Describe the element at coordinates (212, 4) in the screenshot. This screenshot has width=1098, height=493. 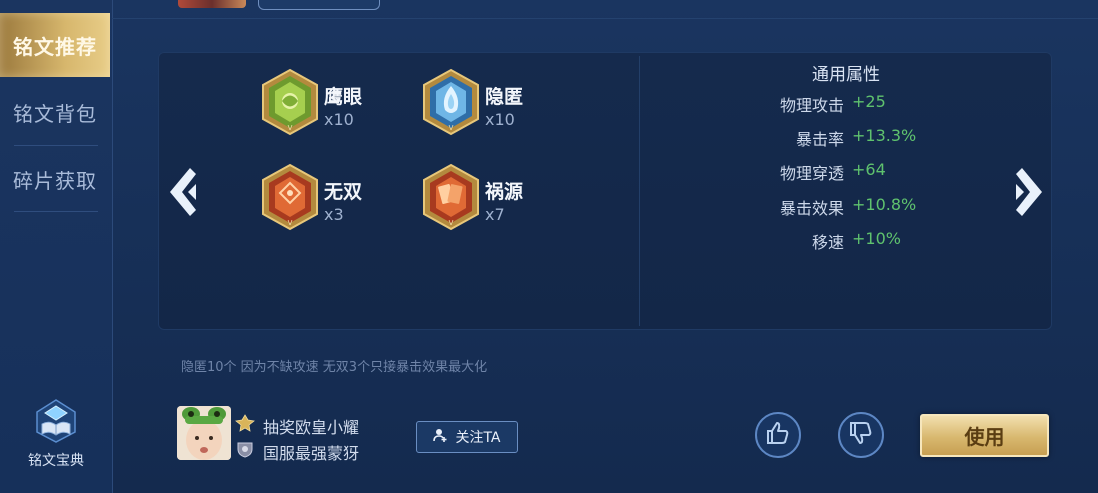
I see `hero-avatar` at that location.